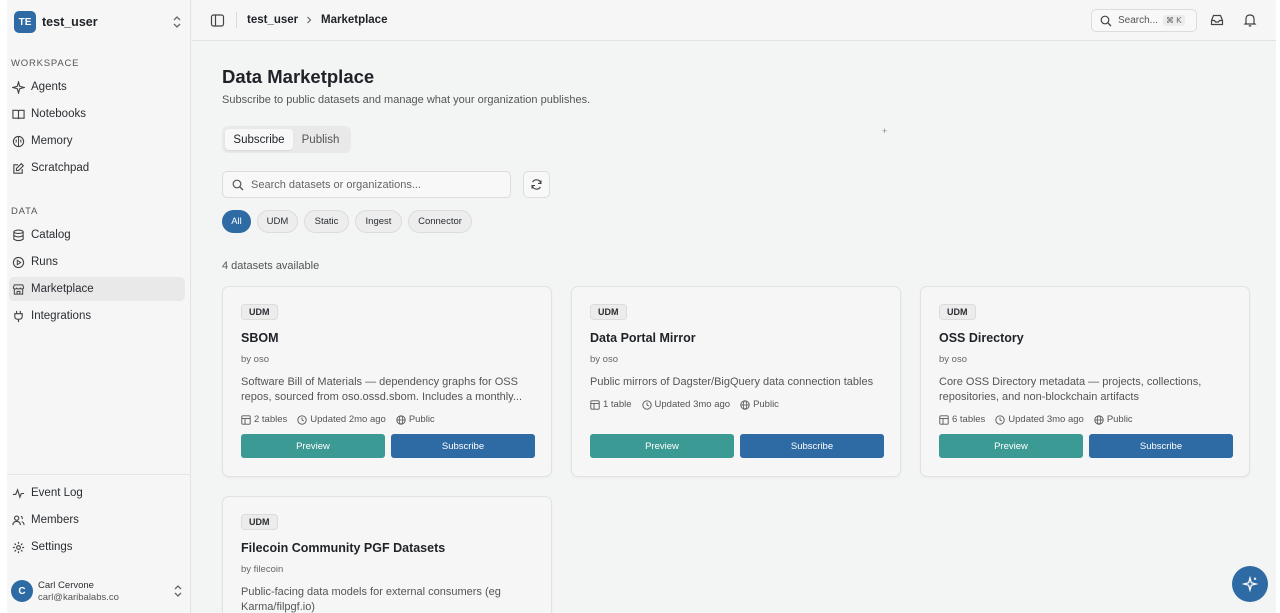  I want to click on global-search-button: Search... ⌘ K, so click(1144, 20).